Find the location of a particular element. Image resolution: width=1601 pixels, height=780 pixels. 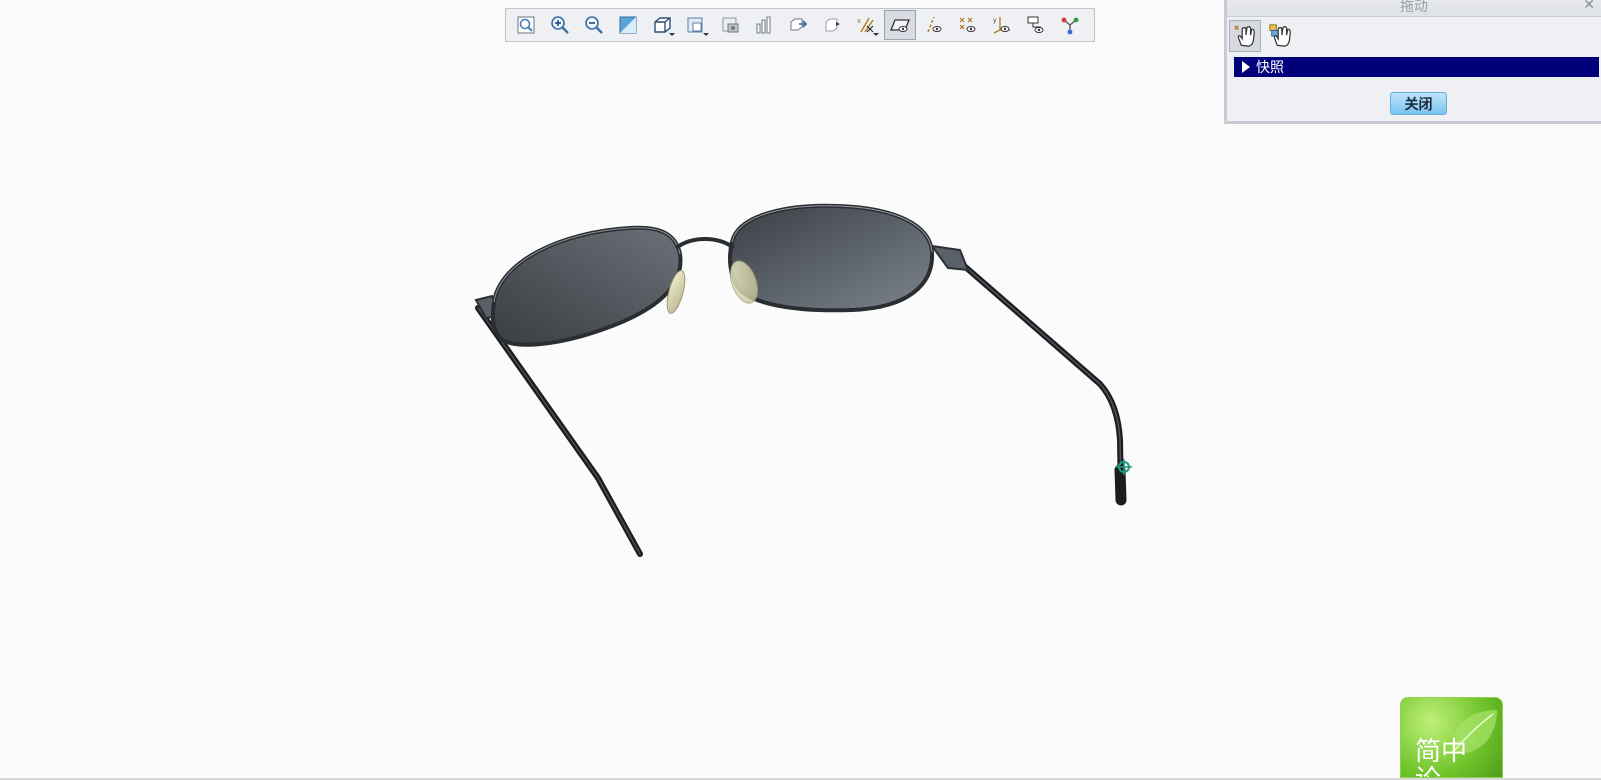

svg-text: y is located at coordinates (995, 20).